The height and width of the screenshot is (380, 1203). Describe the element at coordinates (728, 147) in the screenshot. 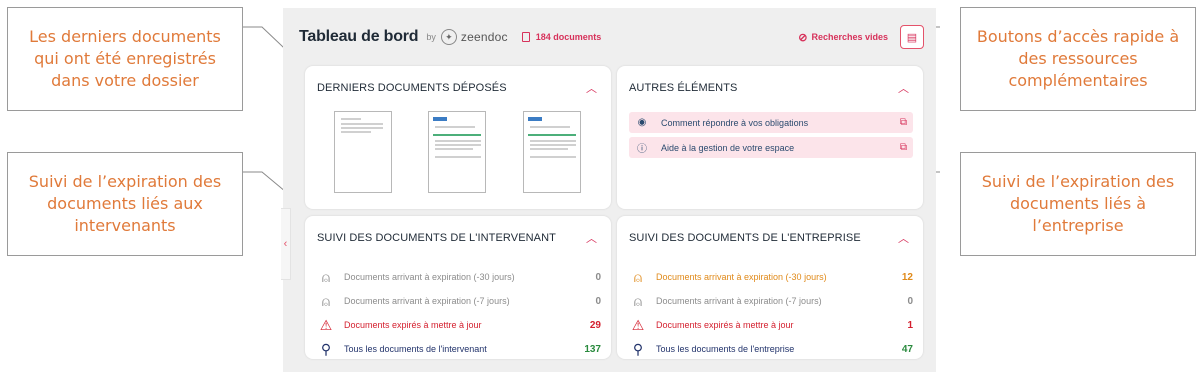

I see `link-label: Aide à la gestion de votre espace` at that location.